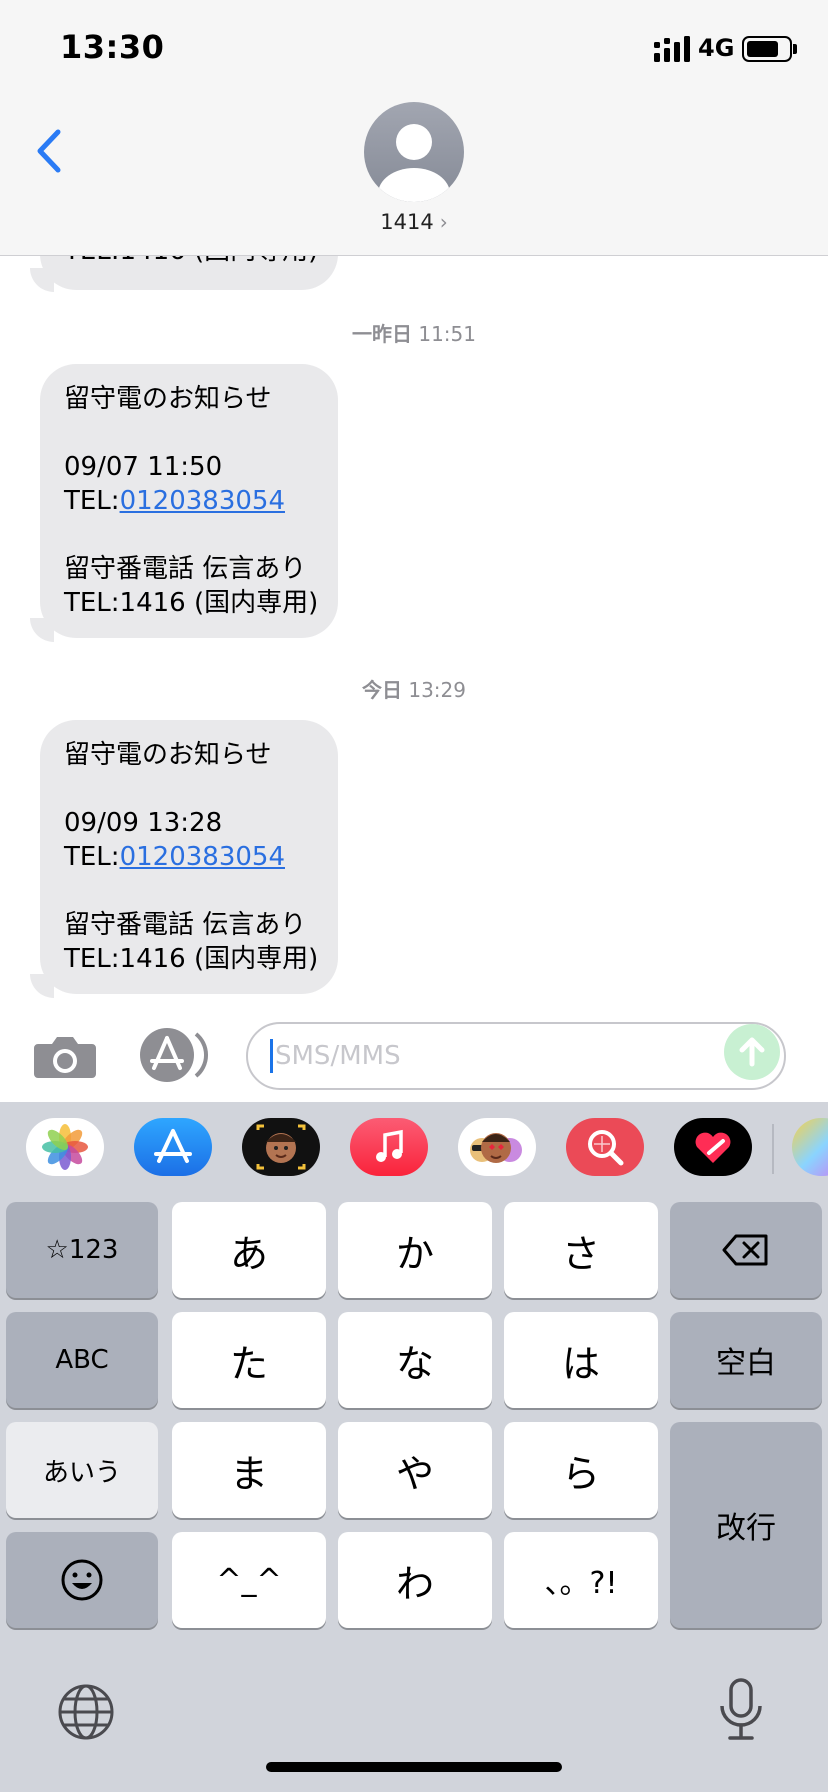 The height and width of the screenshot is (1792, 828). I want to click on key-ma: ま, so click(249, 1470).